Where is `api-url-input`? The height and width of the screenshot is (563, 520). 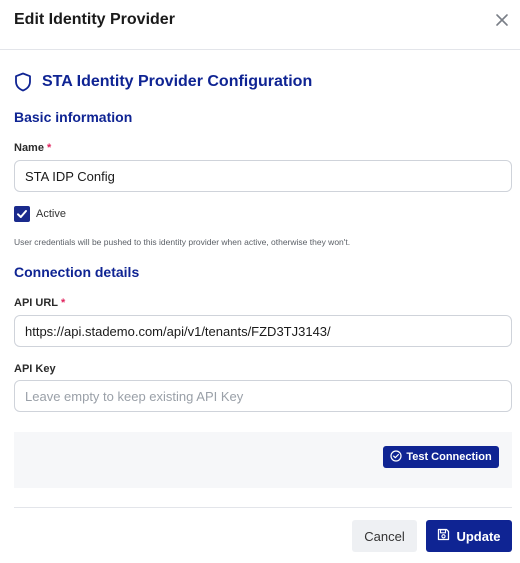 api-url-input is located at coordinates (263, 331).